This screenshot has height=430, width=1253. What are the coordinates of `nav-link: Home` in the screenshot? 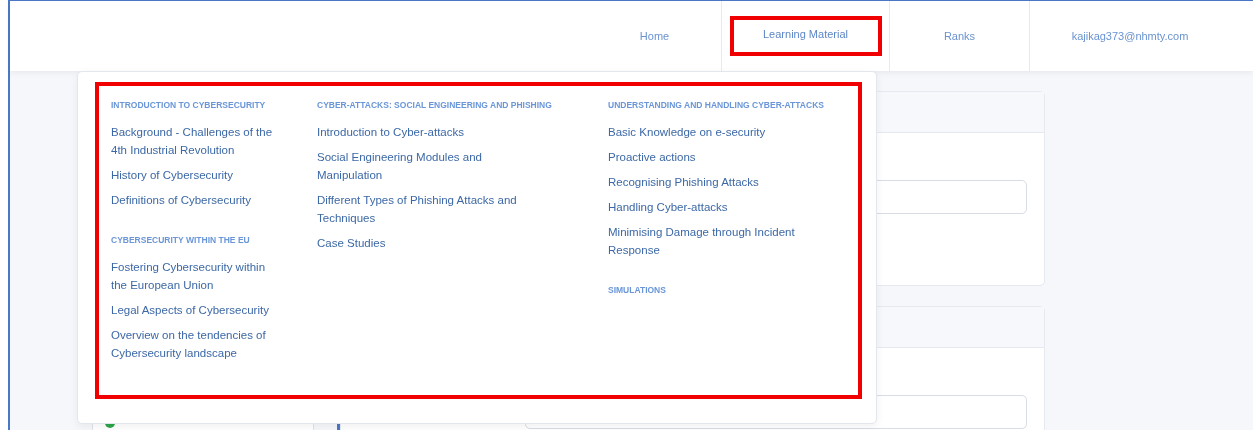 It's located at (654, 36).